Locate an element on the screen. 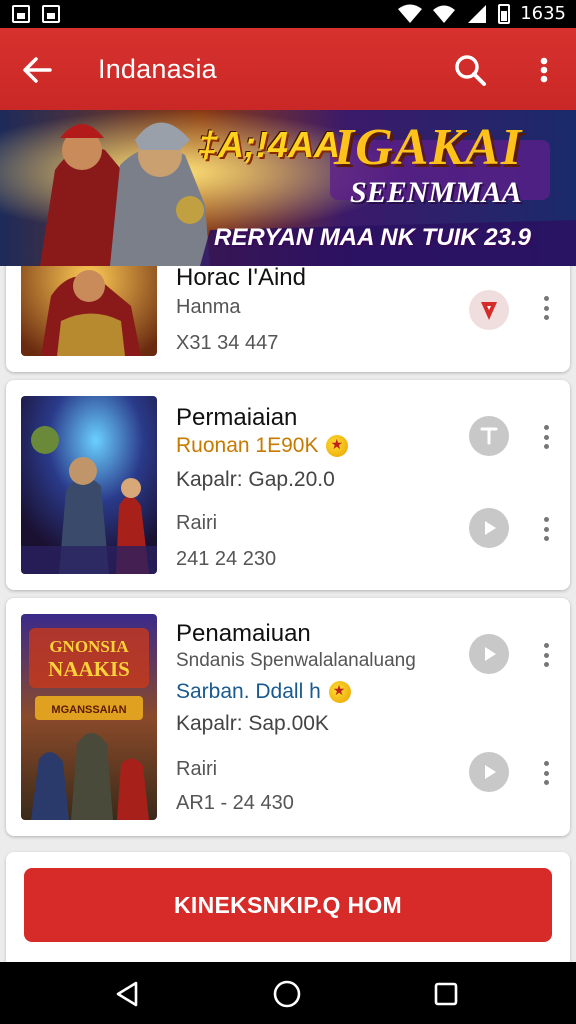 This screenshot has height=1024, width=576. download-button is located at coordinates (489, 436).